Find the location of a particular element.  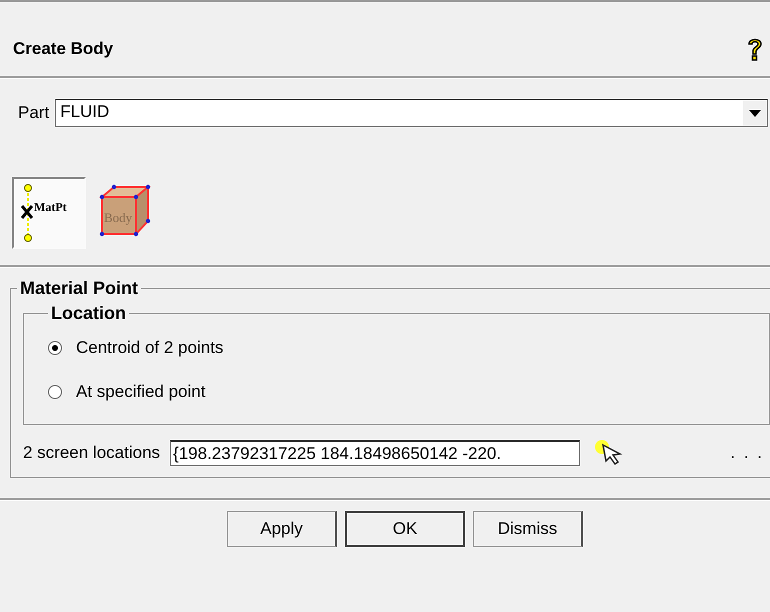

dialog-button: OK is located at coordinates (405, 529).